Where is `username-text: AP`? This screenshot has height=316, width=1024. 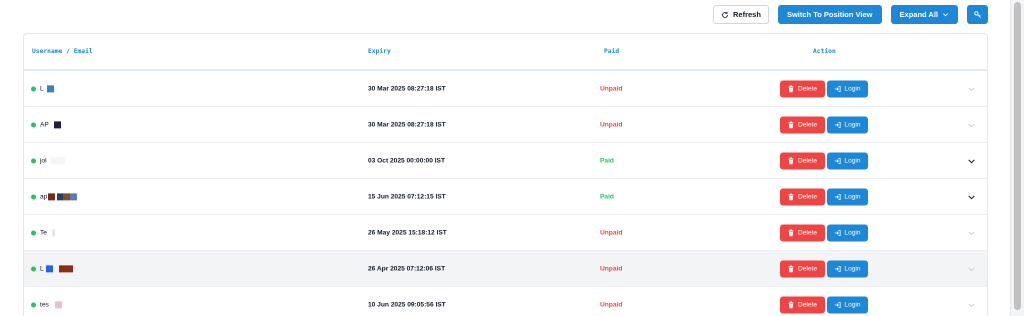 username-text: AP is located at coordinates (44, 125).